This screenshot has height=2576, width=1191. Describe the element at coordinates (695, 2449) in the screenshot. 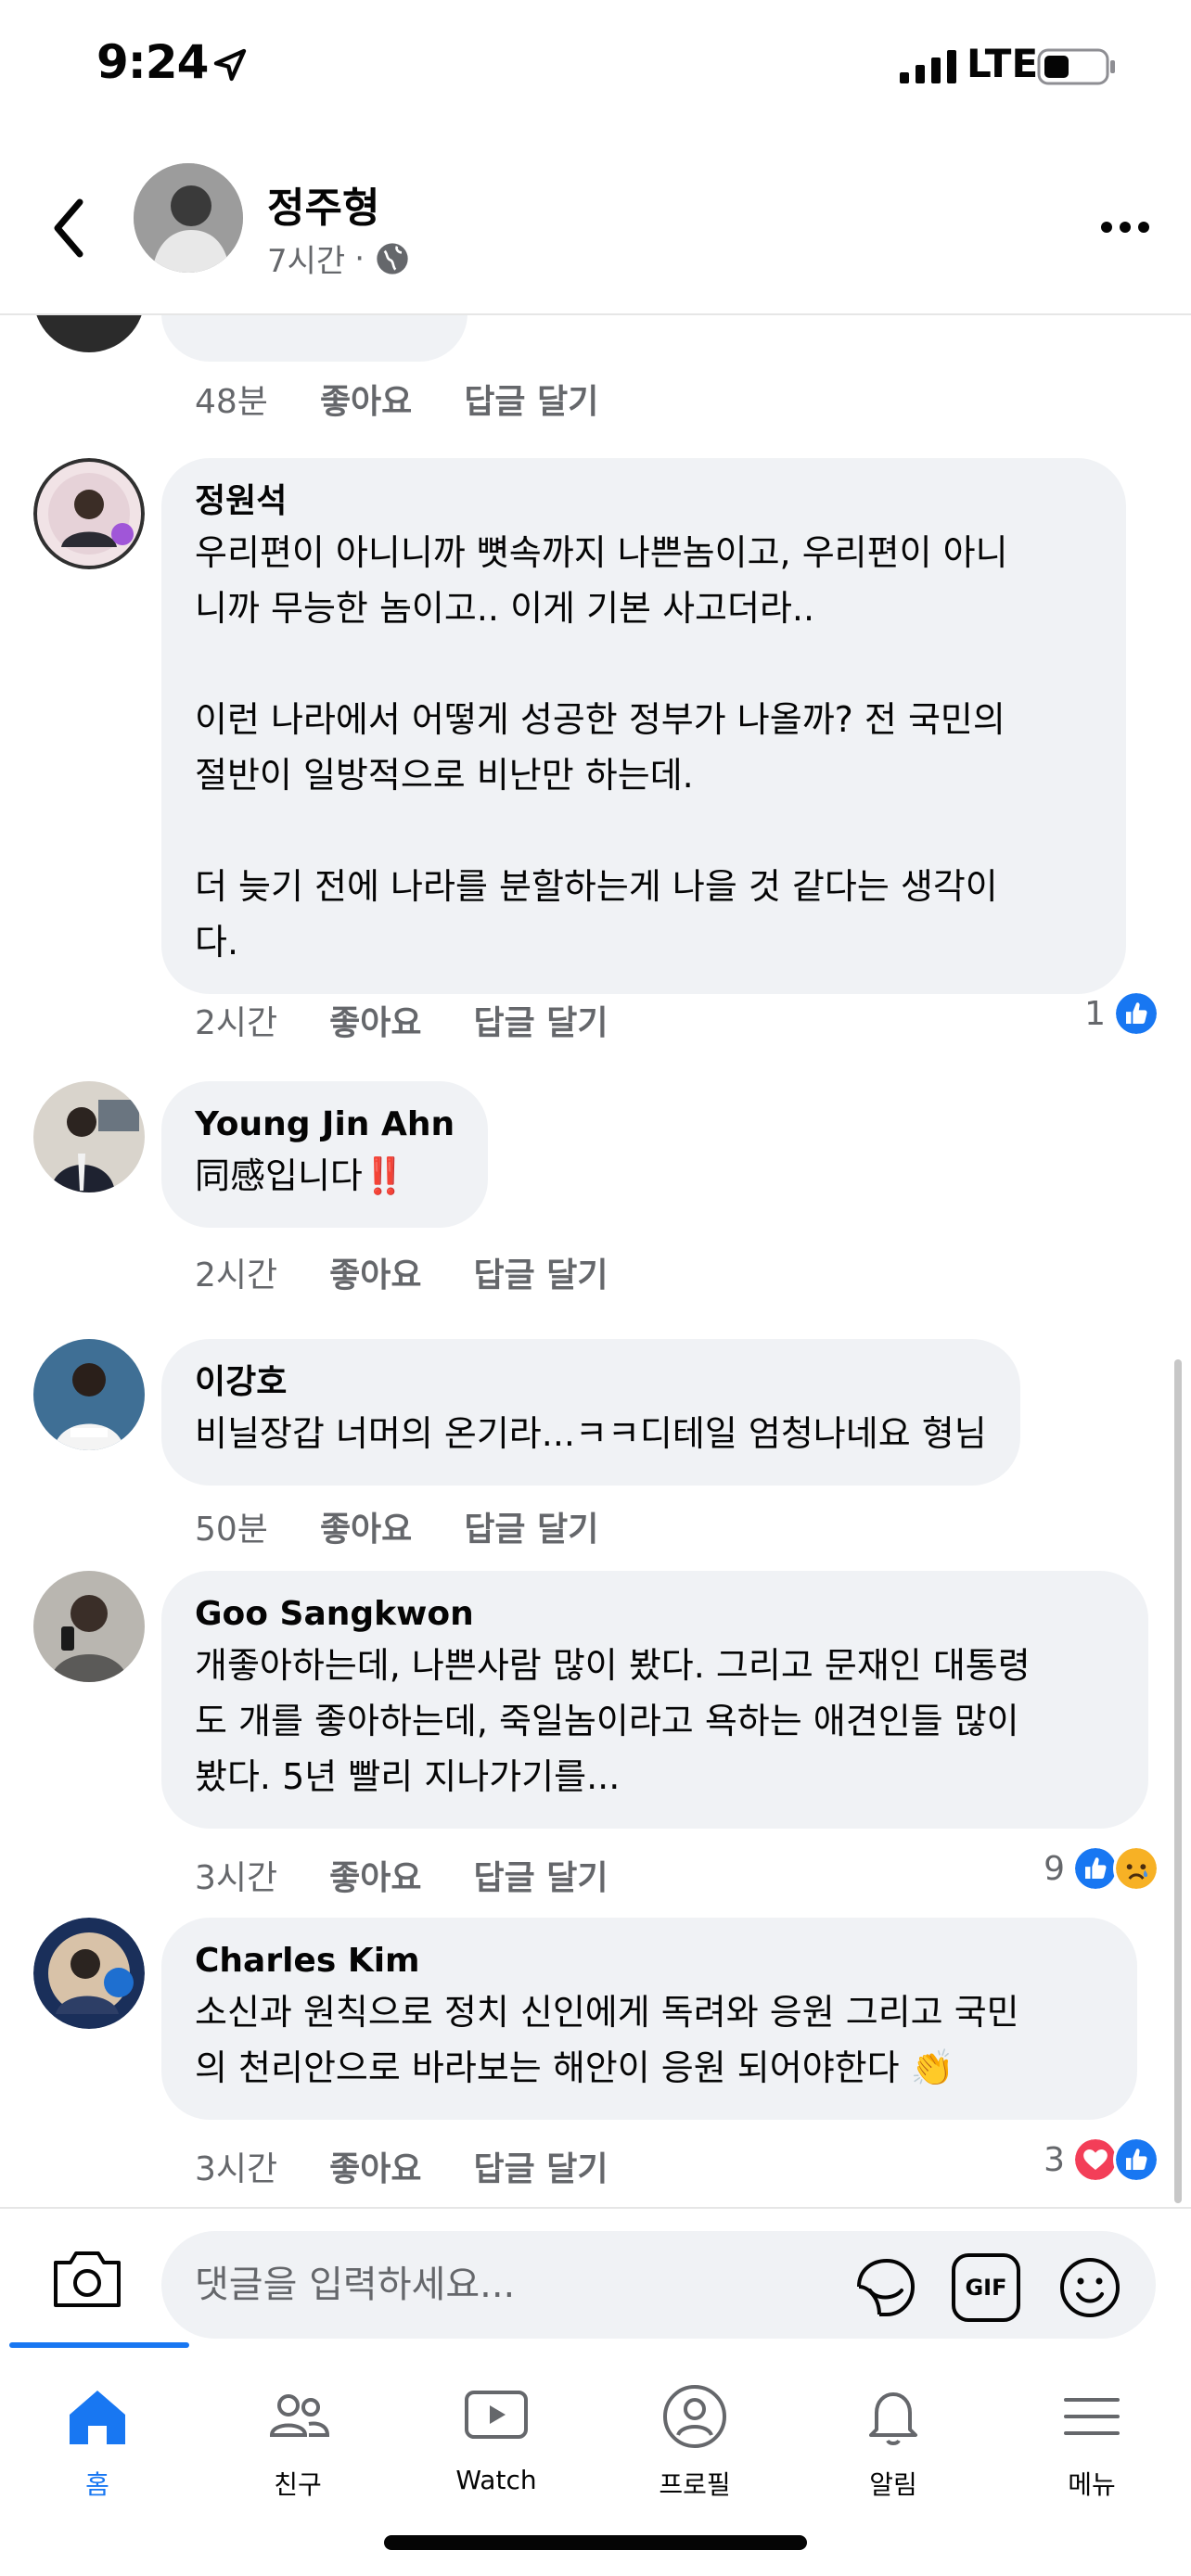

I see `tab-profile: 프로필` at that location.